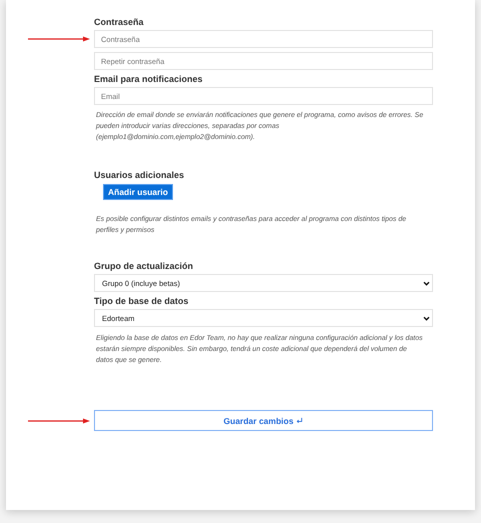 Image resolution: width=481 pixels, height=523 pixels. I want to click on save-button: Guardar cambios, so click(263, 420).